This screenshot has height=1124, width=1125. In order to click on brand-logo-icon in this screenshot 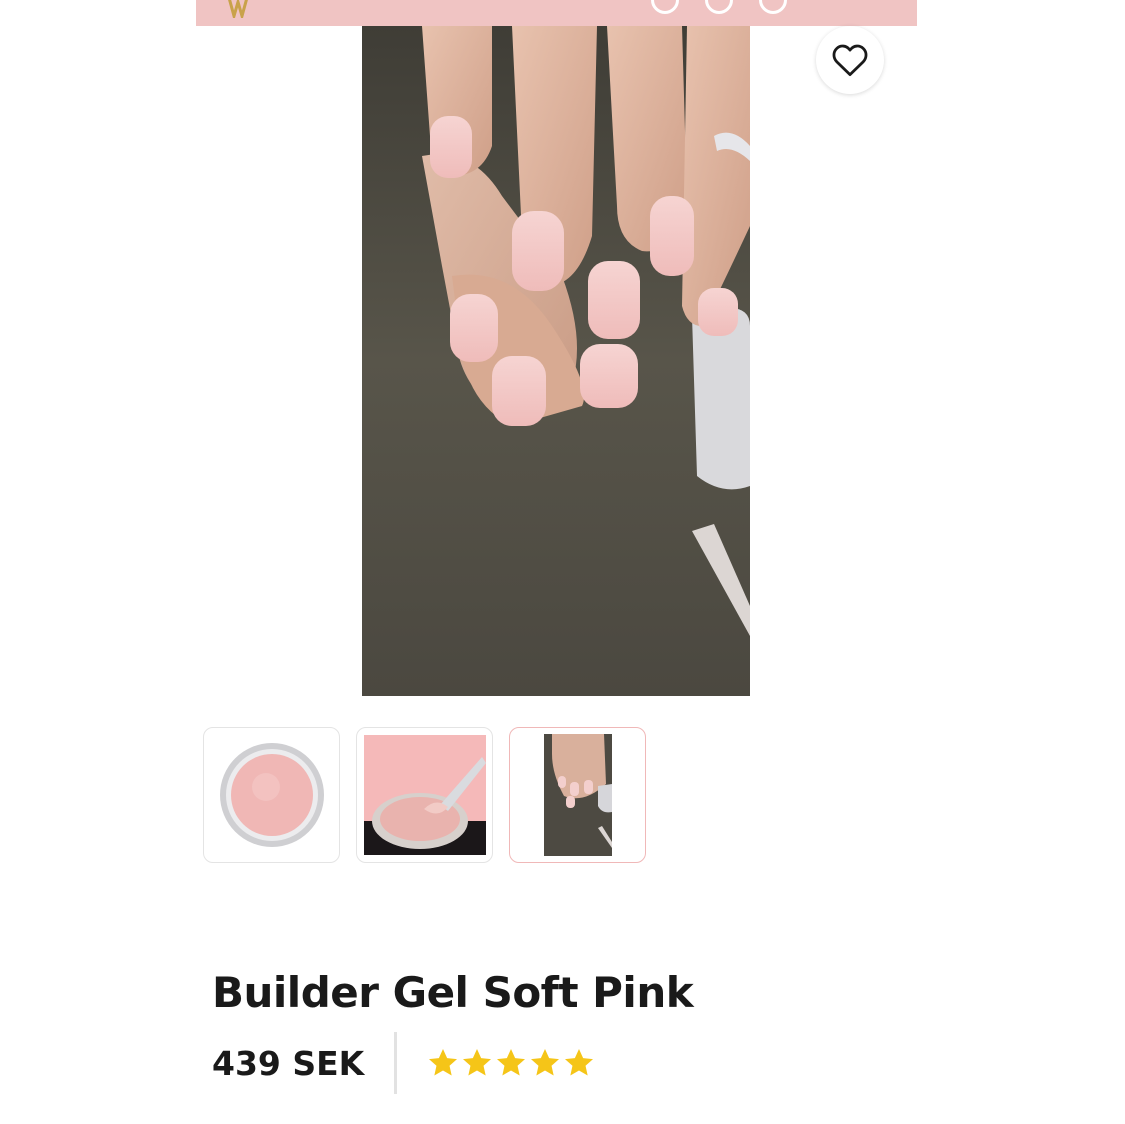, I will do `click(244, 9)`.